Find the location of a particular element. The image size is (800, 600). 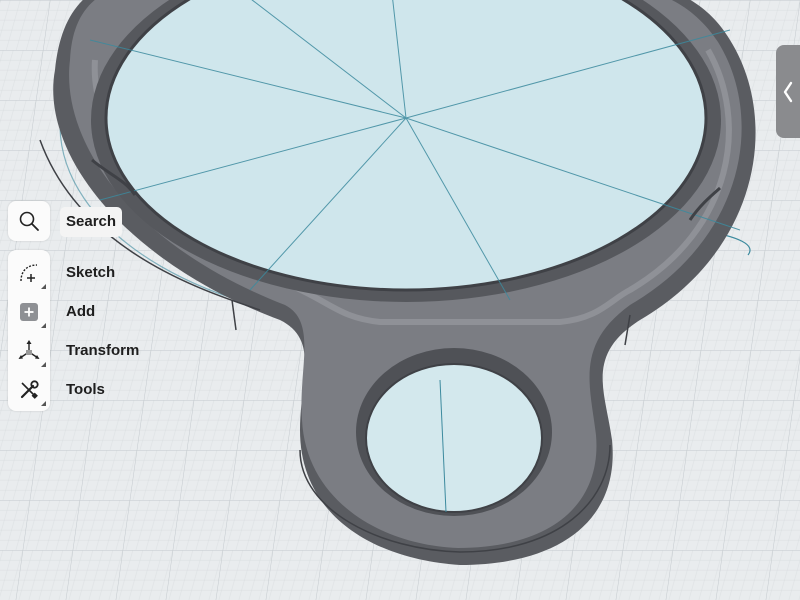

side-panel-toggle is located at coordinates (788, 91).